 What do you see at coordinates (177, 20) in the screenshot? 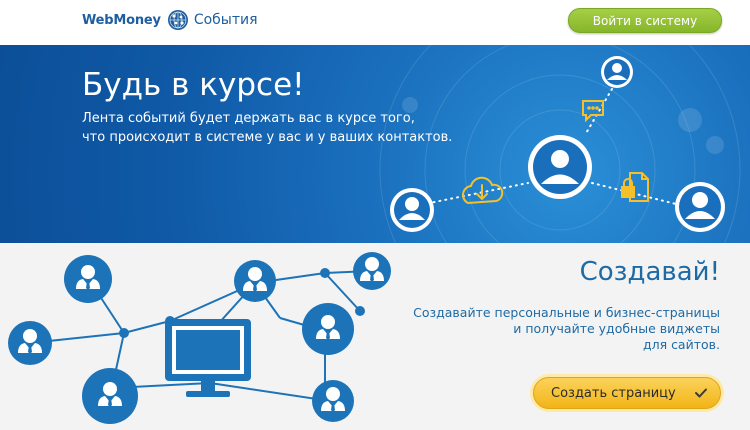
I see `webmoney-globe-icon` at bounding box center [177, 20].